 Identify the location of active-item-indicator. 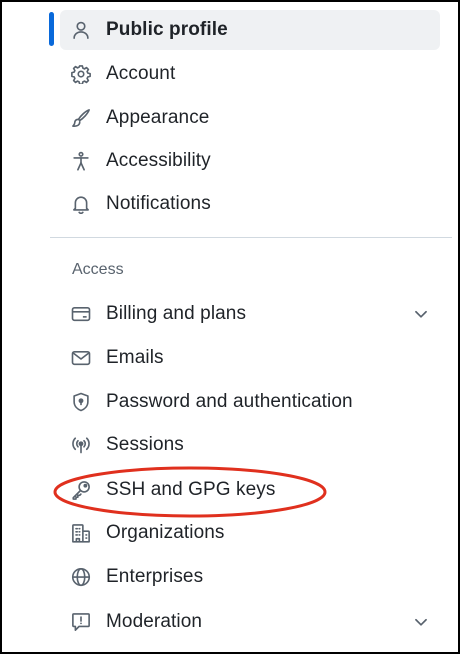
(51, 29).